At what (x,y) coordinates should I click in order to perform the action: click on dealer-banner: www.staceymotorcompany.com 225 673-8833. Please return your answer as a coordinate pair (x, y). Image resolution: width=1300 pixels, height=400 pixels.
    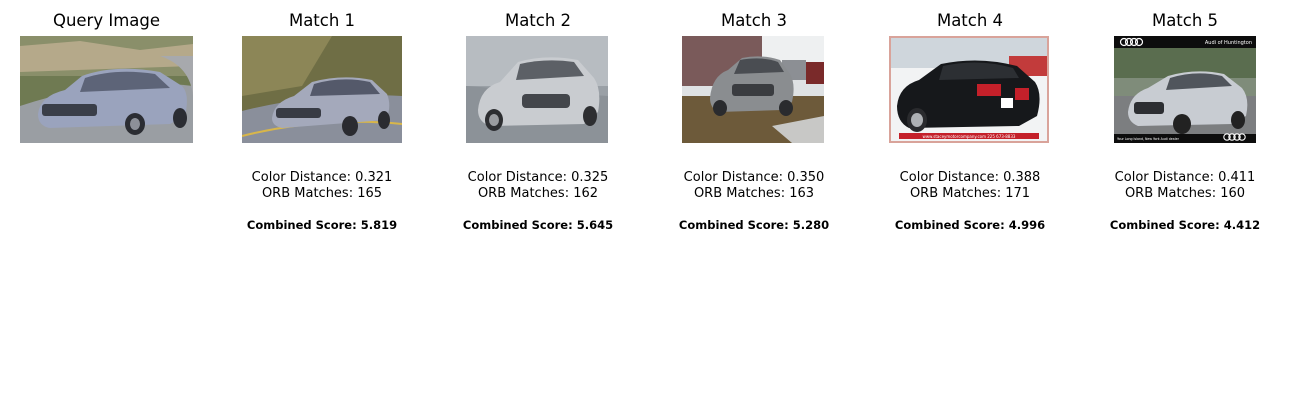
    Looking at the image, I should click on (969, 136).